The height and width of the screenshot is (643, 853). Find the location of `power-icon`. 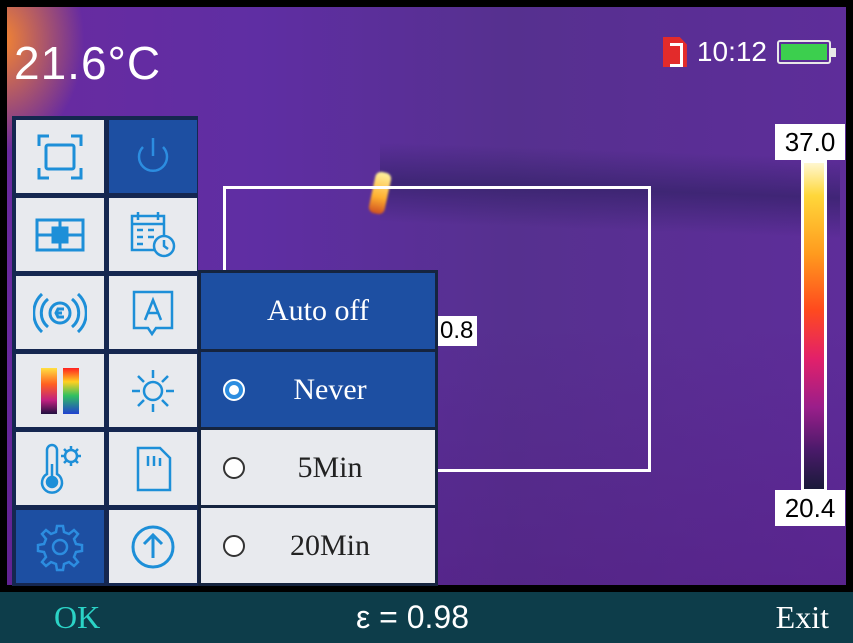

power-icon is located at coordinates (153, 154).